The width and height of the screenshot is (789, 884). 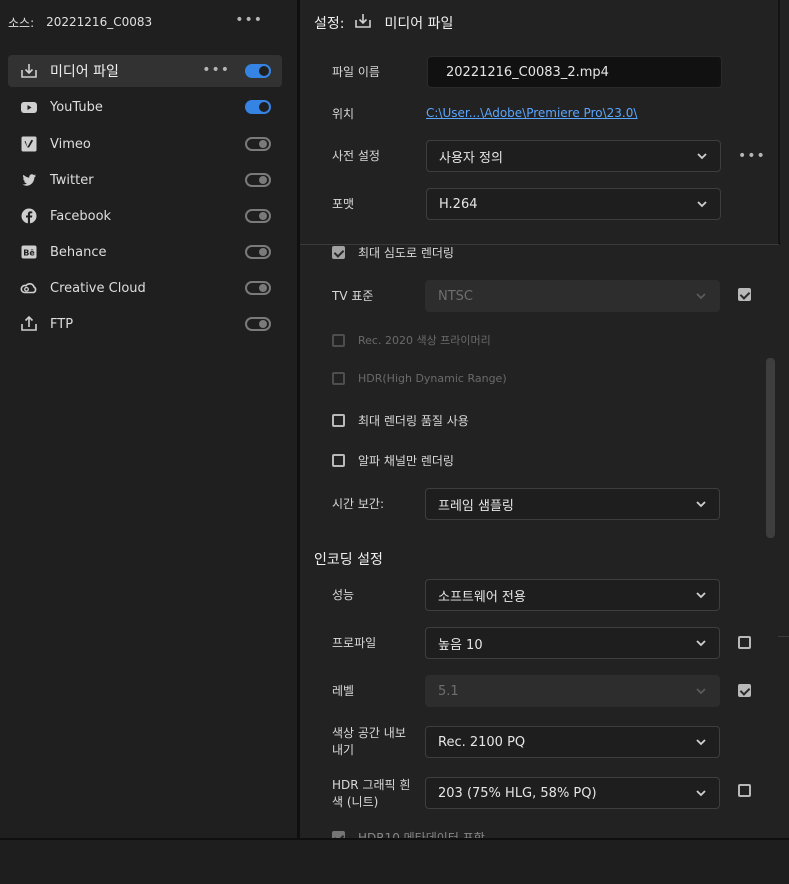 What do you see at coordinates (527, 72) in the screenshot?
I see `filename-value: 20221216_C0083_2.mp4` at bounding box center [527, 72].